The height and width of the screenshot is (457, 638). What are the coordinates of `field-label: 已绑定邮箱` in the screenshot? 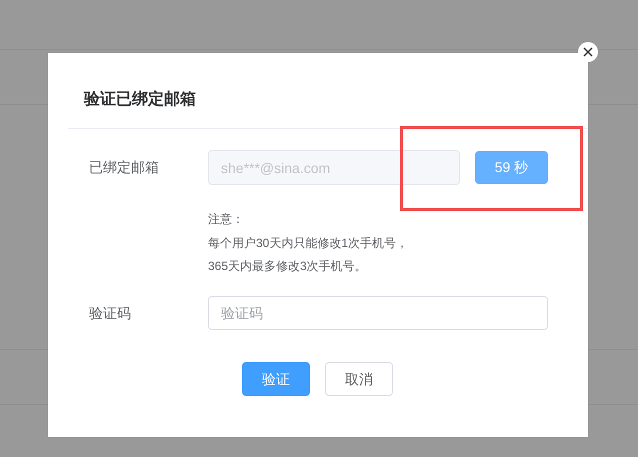 It's located at (124, 167).